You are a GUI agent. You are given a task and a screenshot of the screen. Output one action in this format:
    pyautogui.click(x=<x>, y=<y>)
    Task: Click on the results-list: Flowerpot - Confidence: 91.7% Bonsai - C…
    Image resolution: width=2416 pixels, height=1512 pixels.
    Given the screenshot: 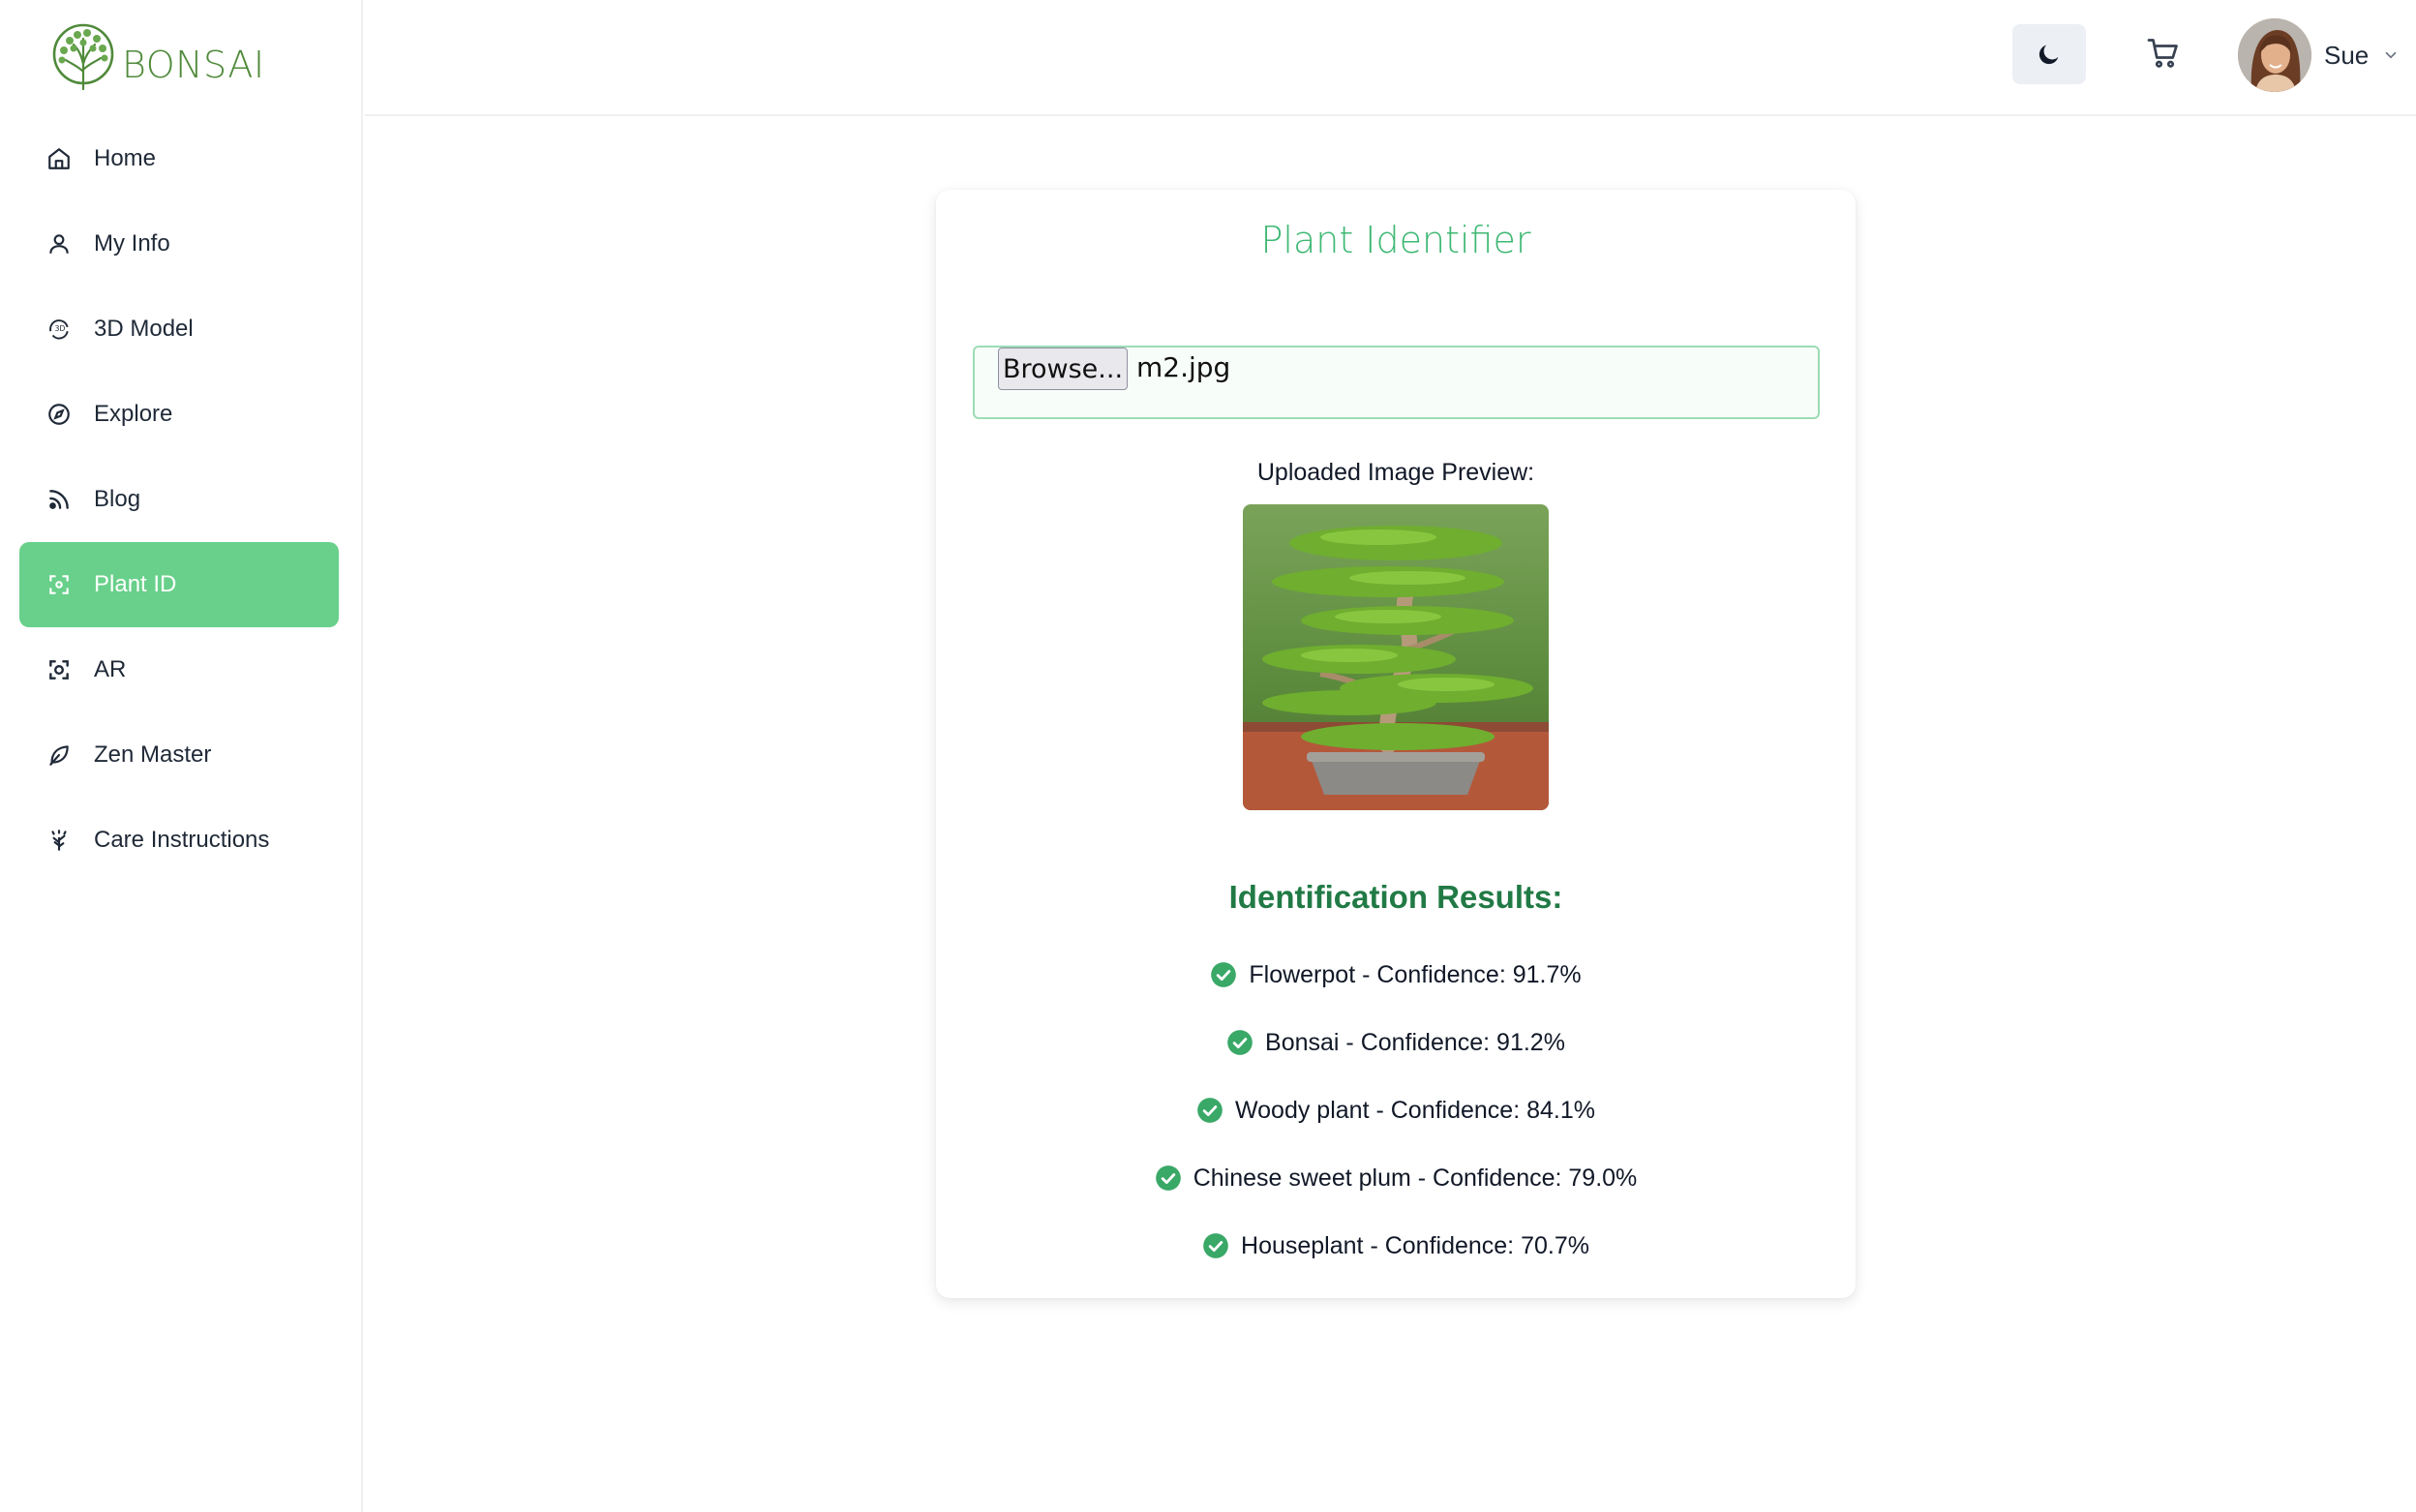 What is the action you would take?
    pyautogui.click(x=1396, y=1110)
    